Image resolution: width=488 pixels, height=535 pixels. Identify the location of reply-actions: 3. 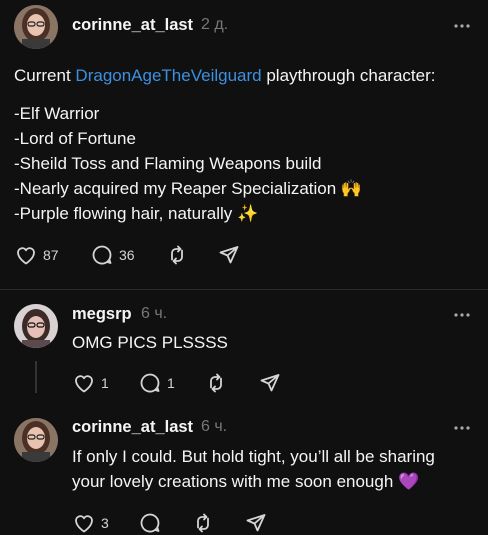
(202, 523).